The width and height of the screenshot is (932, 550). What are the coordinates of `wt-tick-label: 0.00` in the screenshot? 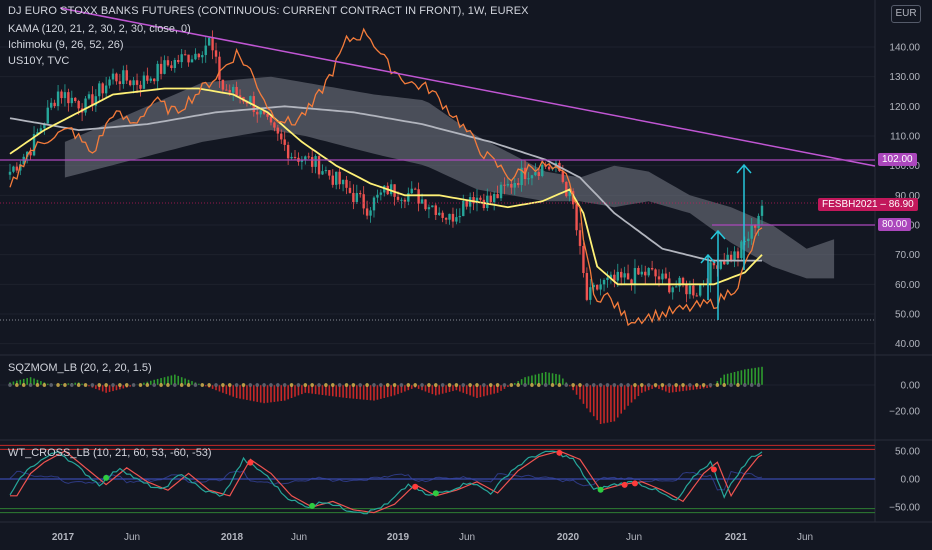 It's located at (911, 480).